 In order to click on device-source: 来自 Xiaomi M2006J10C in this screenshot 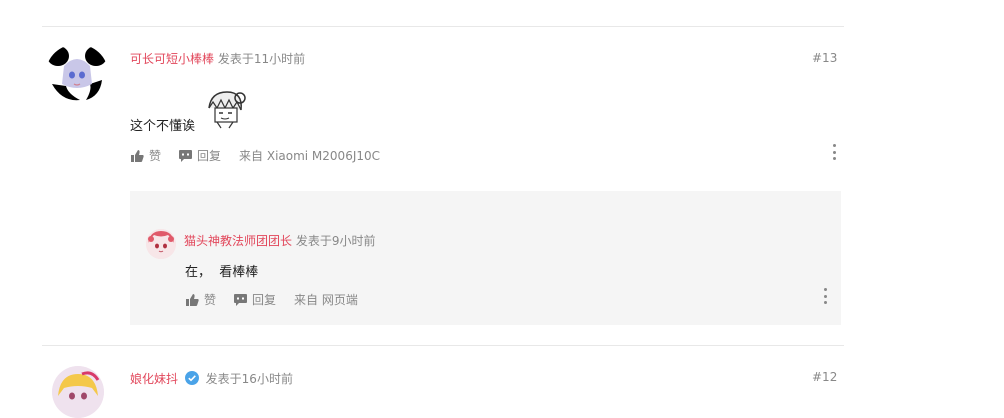, I will do `click(310, 156)`.